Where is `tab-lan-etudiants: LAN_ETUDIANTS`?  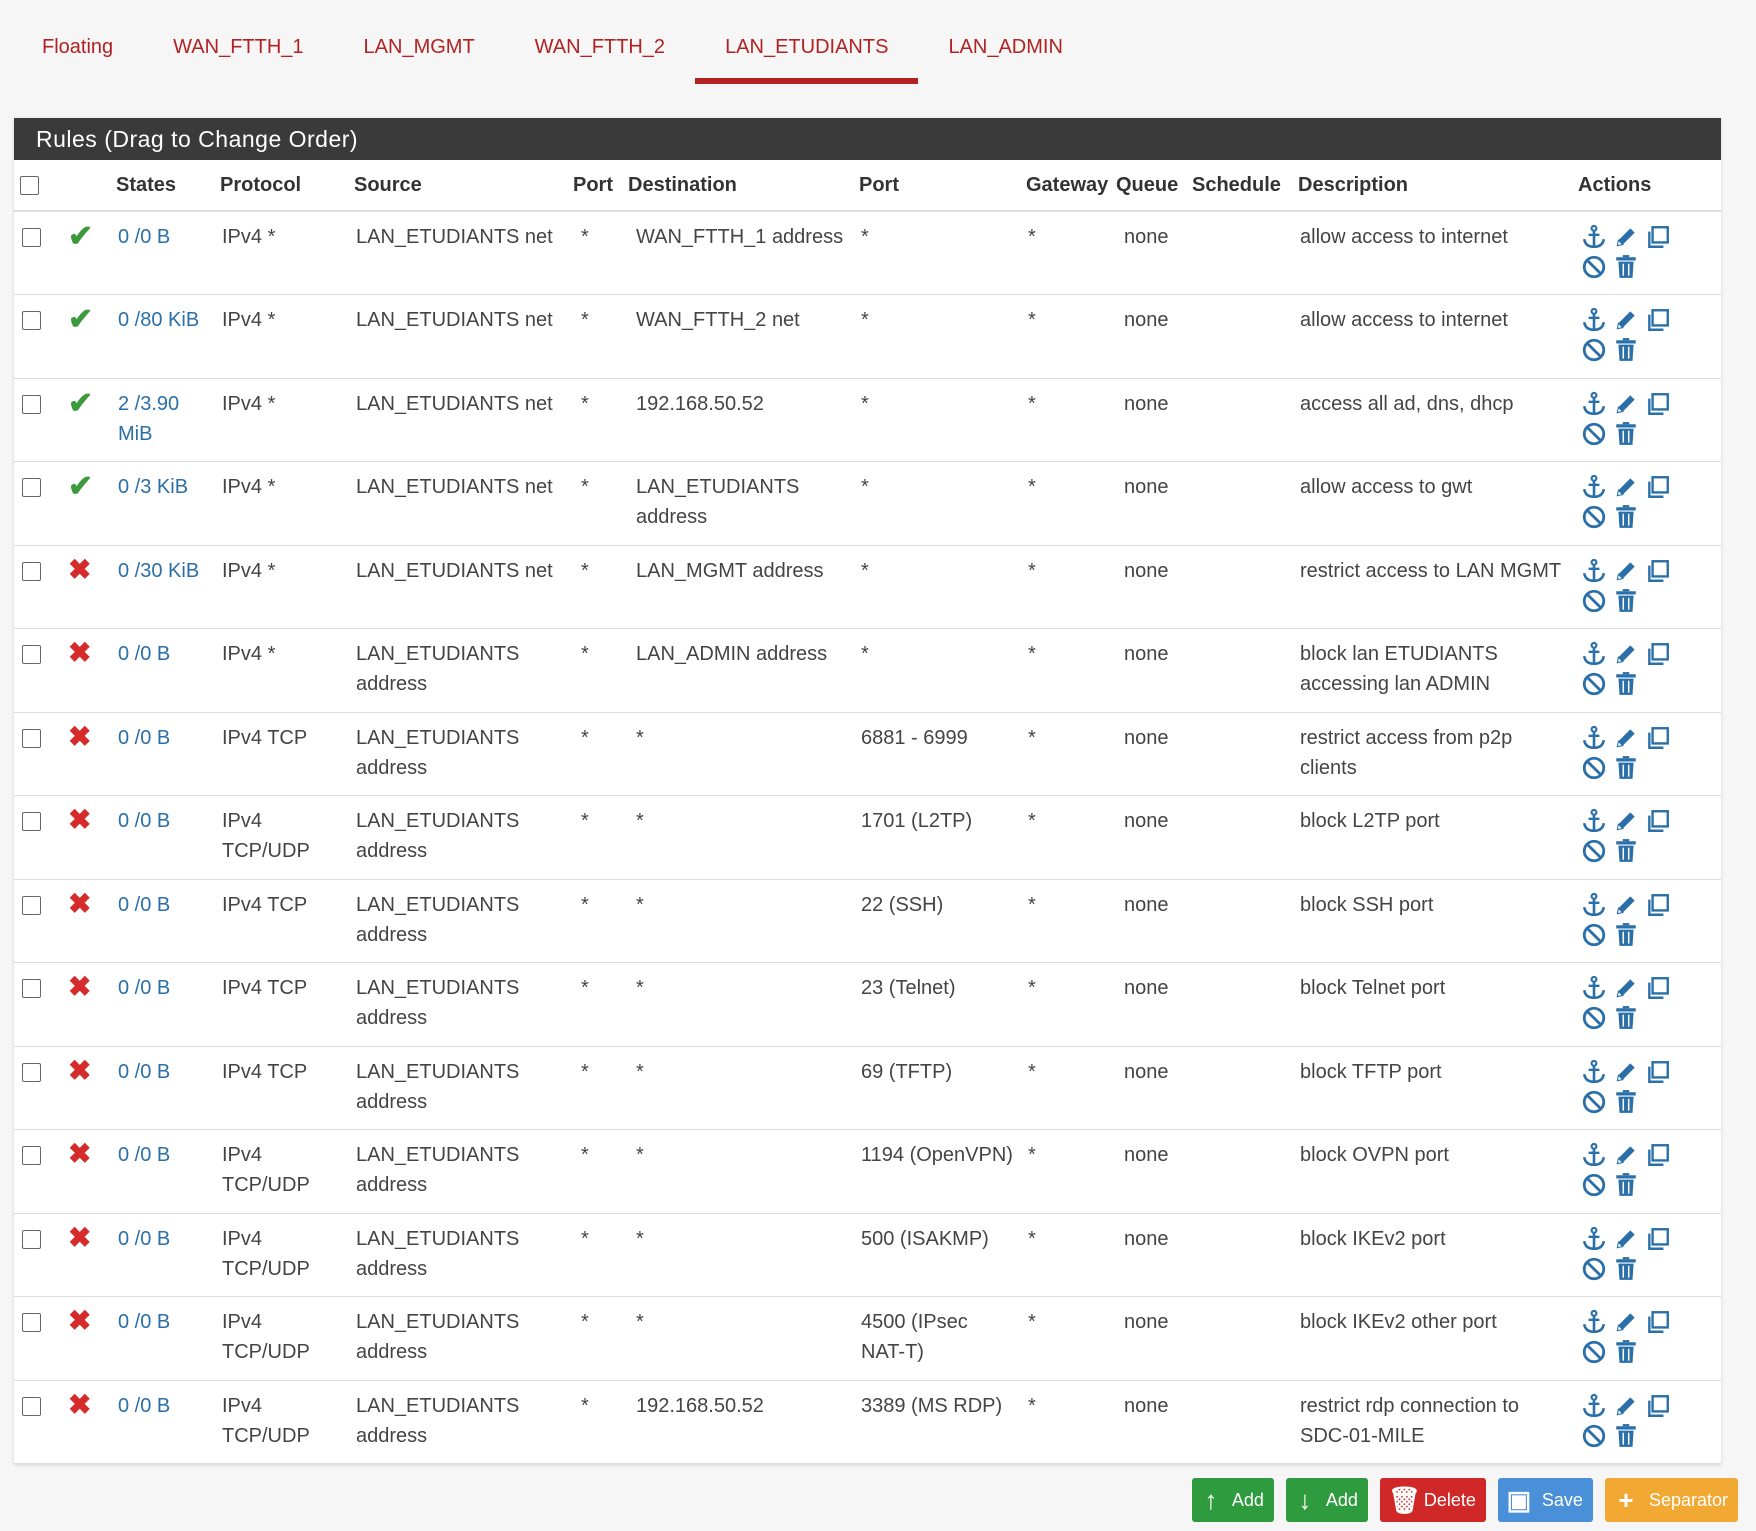 tab-lan-etudiants: LAN_ETUDIANTS is located at coordinates (807, 49).